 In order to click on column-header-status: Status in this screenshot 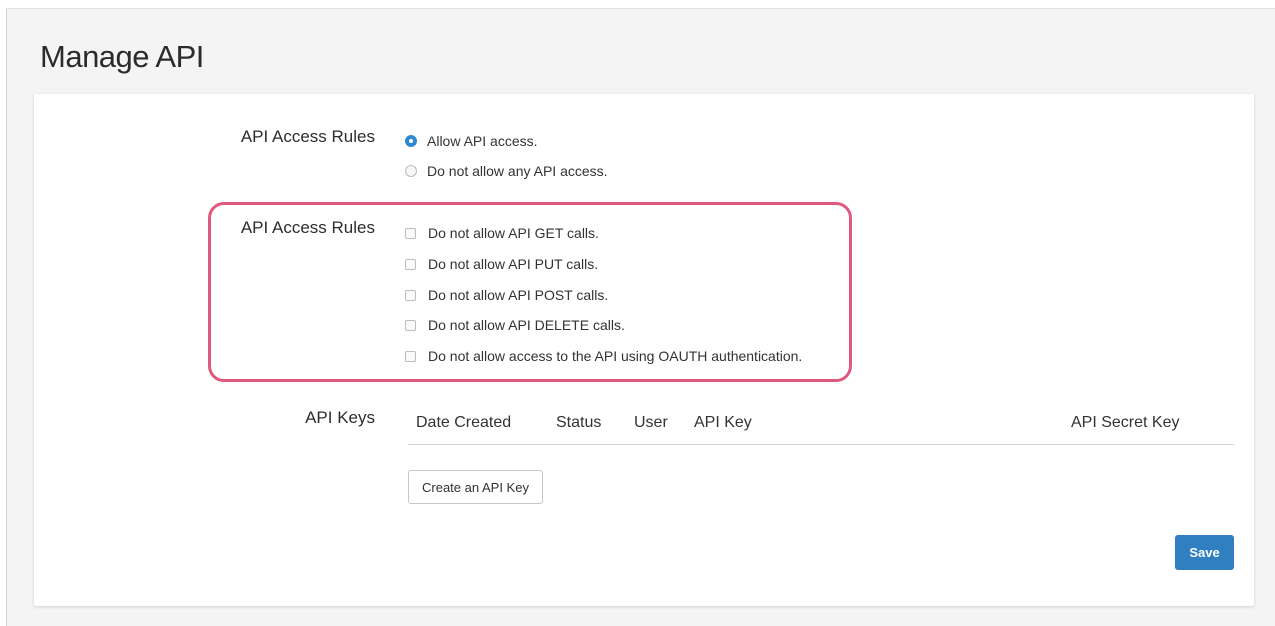, I will do `click(579, 422)`.